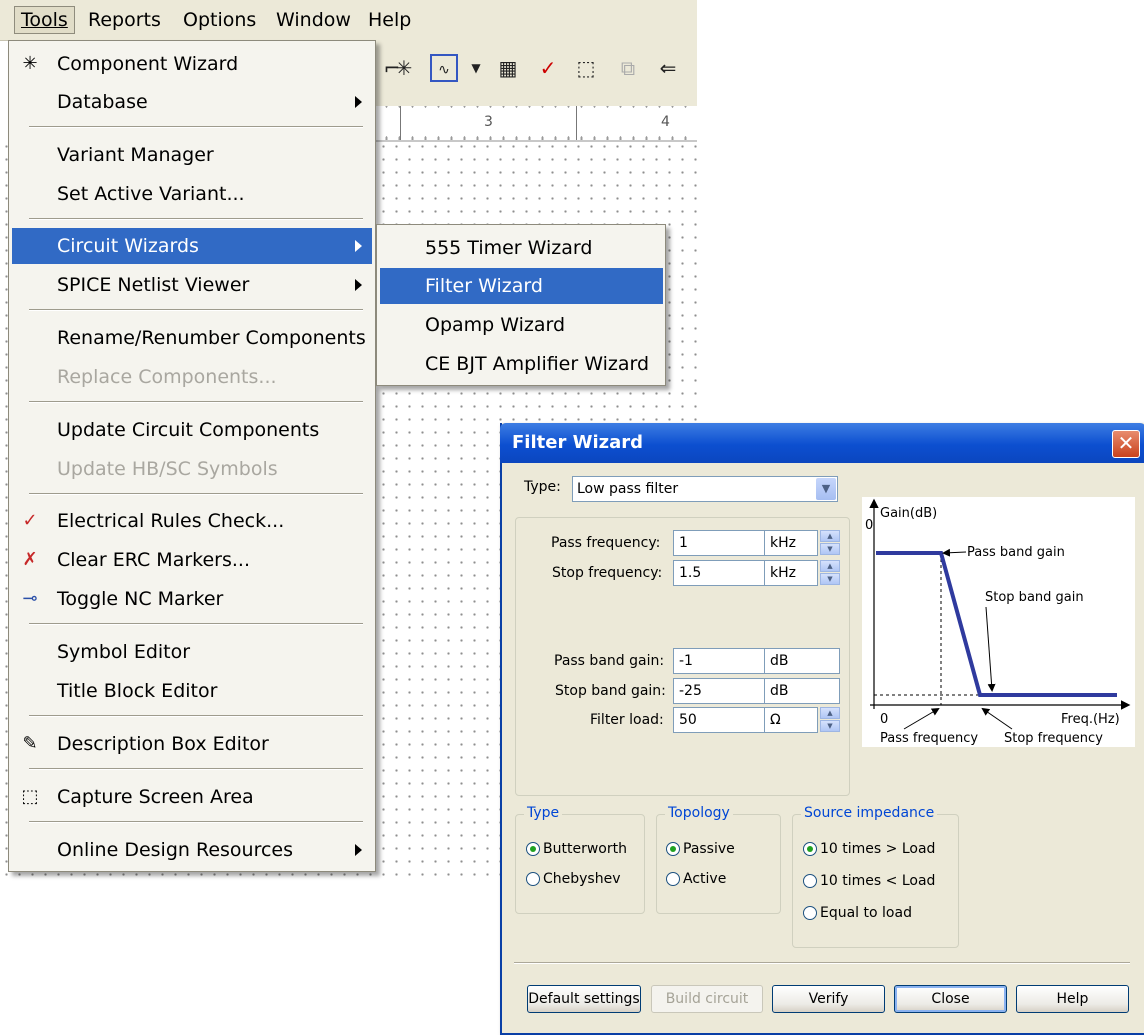 This screenshot has height=1035, width=1144. I want to click on menu-item-label: Update HB/SC Symbols, so click(167, 469).